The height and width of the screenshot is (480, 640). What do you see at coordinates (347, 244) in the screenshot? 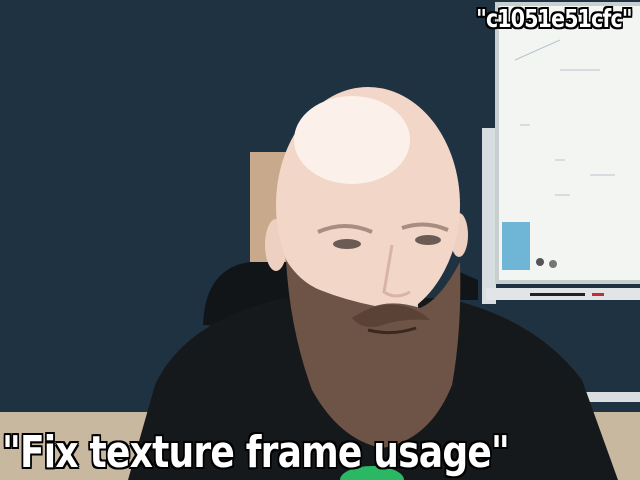
I see `left-eye` at bounding box center [347, 244].